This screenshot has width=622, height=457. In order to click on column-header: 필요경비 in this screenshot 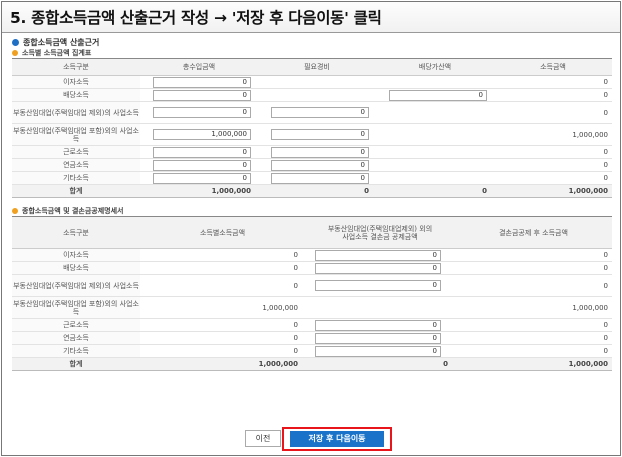, I will do `click(317, 67)`.